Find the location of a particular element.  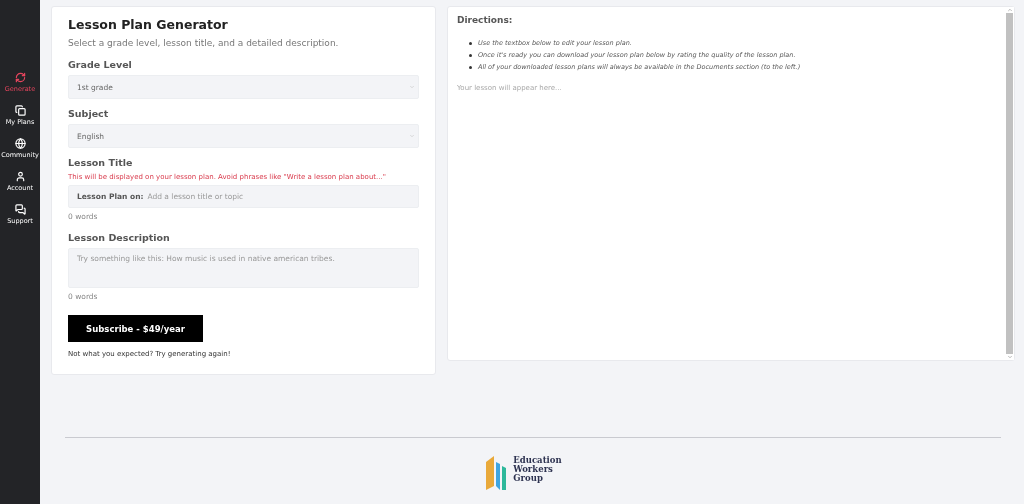

scroll-up-icon is located at coordinates (1009, 10).